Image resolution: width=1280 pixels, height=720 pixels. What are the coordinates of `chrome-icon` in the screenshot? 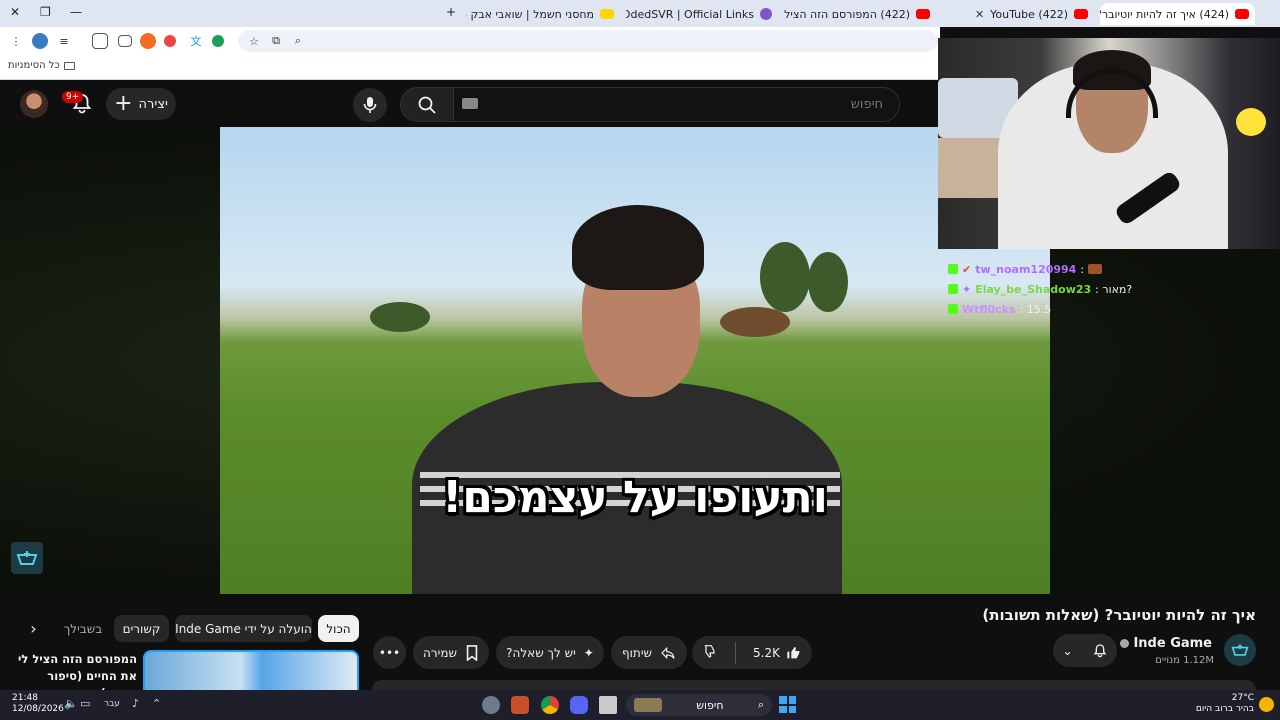 It's located at (550, 705).